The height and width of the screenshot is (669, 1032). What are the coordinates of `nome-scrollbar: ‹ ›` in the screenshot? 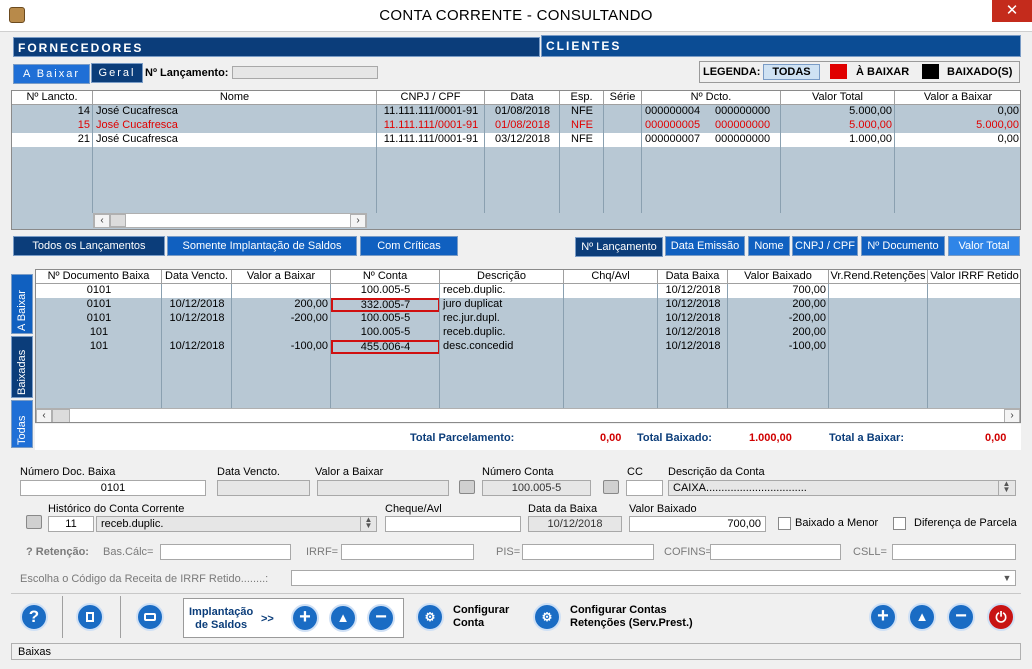 It's located at (230, 220).